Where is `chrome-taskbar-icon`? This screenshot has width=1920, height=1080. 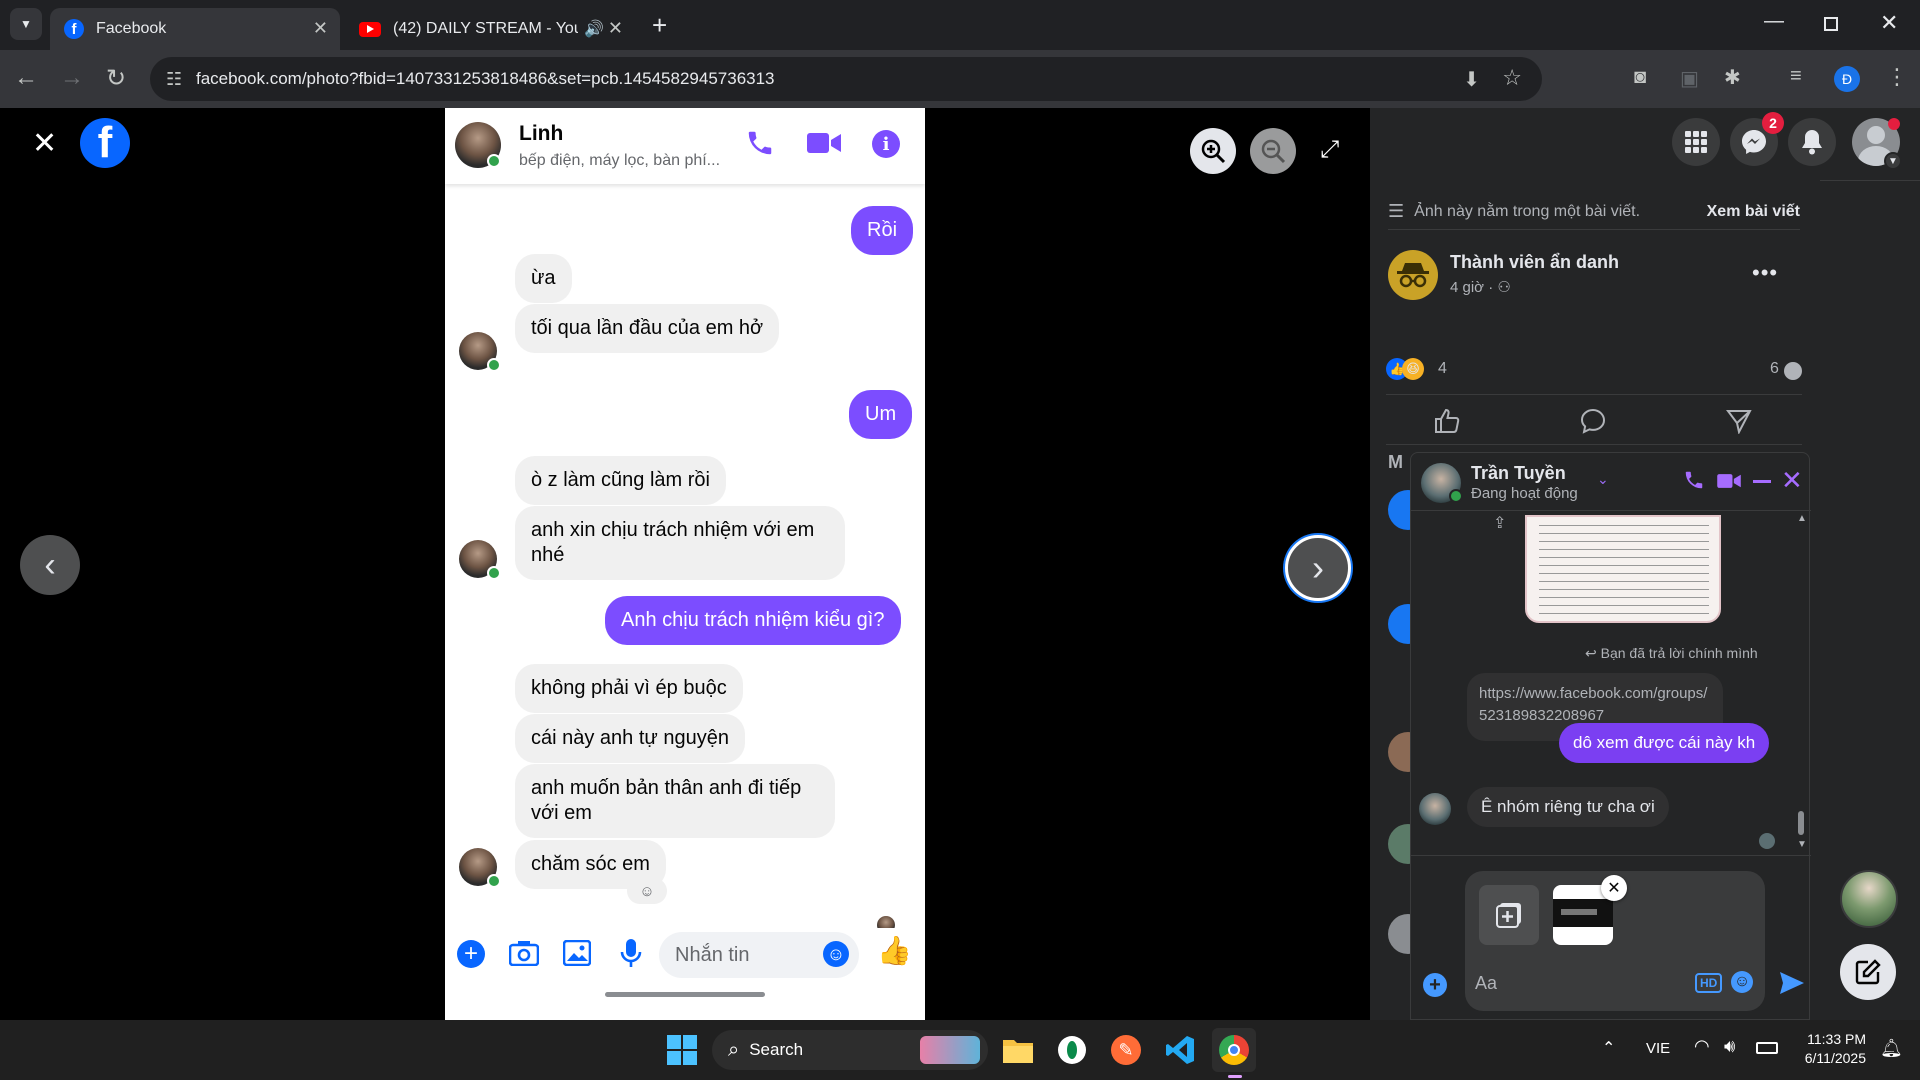
chrome-taskbar-icon is located at coordinates (1234, 1053).